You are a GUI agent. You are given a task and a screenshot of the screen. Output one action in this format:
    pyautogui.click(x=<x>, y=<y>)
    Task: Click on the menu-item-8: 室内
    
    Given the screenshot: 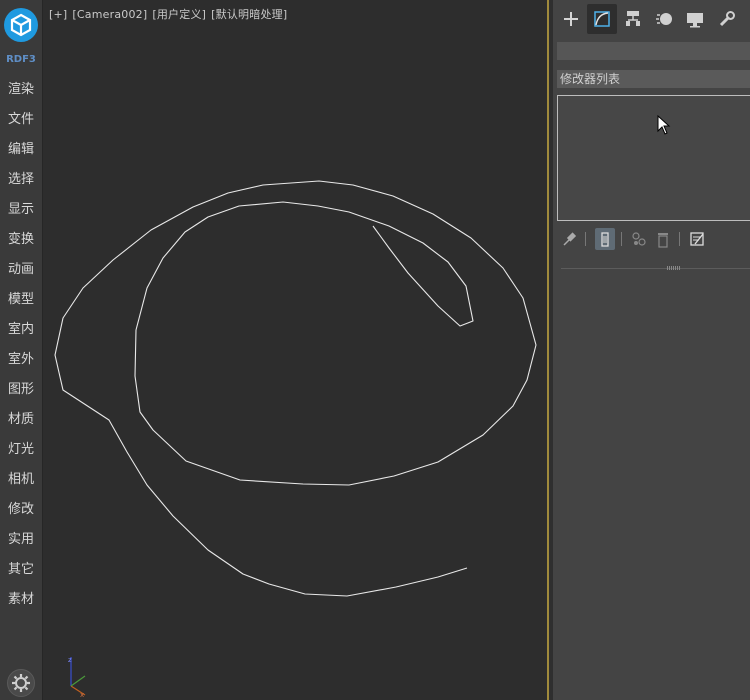 What is the action you would take?
    pyautogui.click(x=21, y=330)
    